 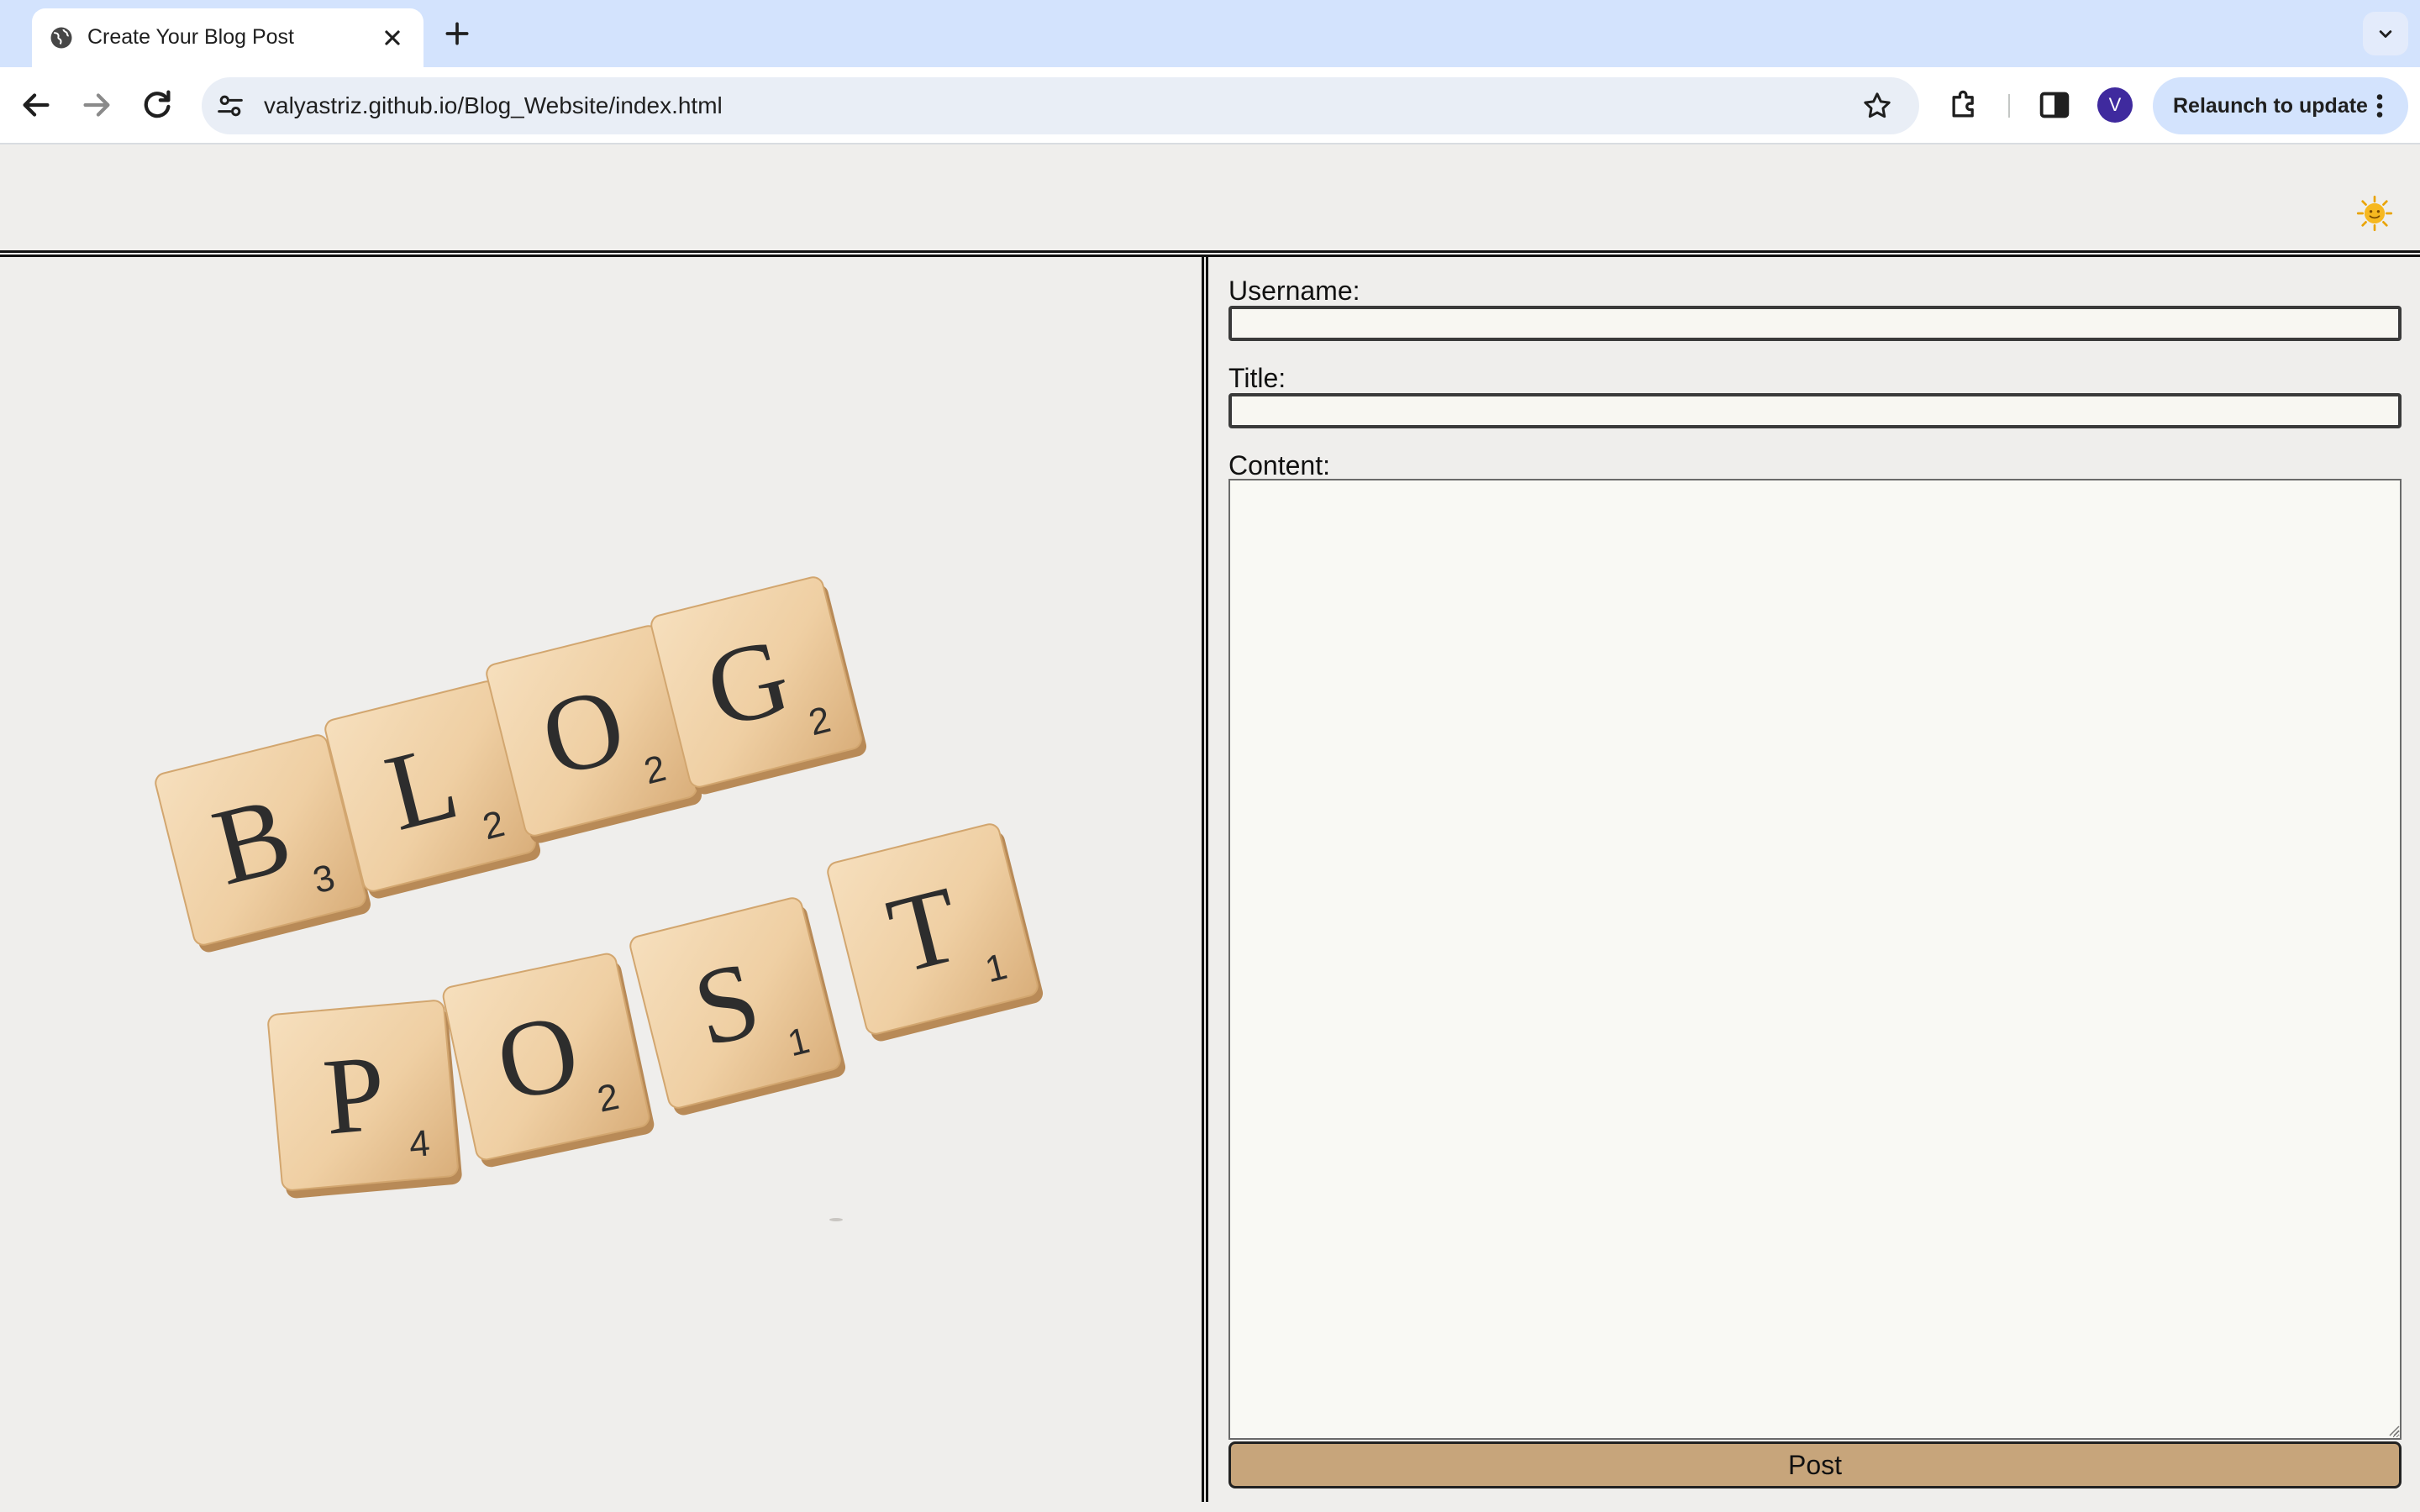 What do you see at coordinates (61, 38) in the screenshot?
I see `globe-icon` at bounding box center [61, 38].